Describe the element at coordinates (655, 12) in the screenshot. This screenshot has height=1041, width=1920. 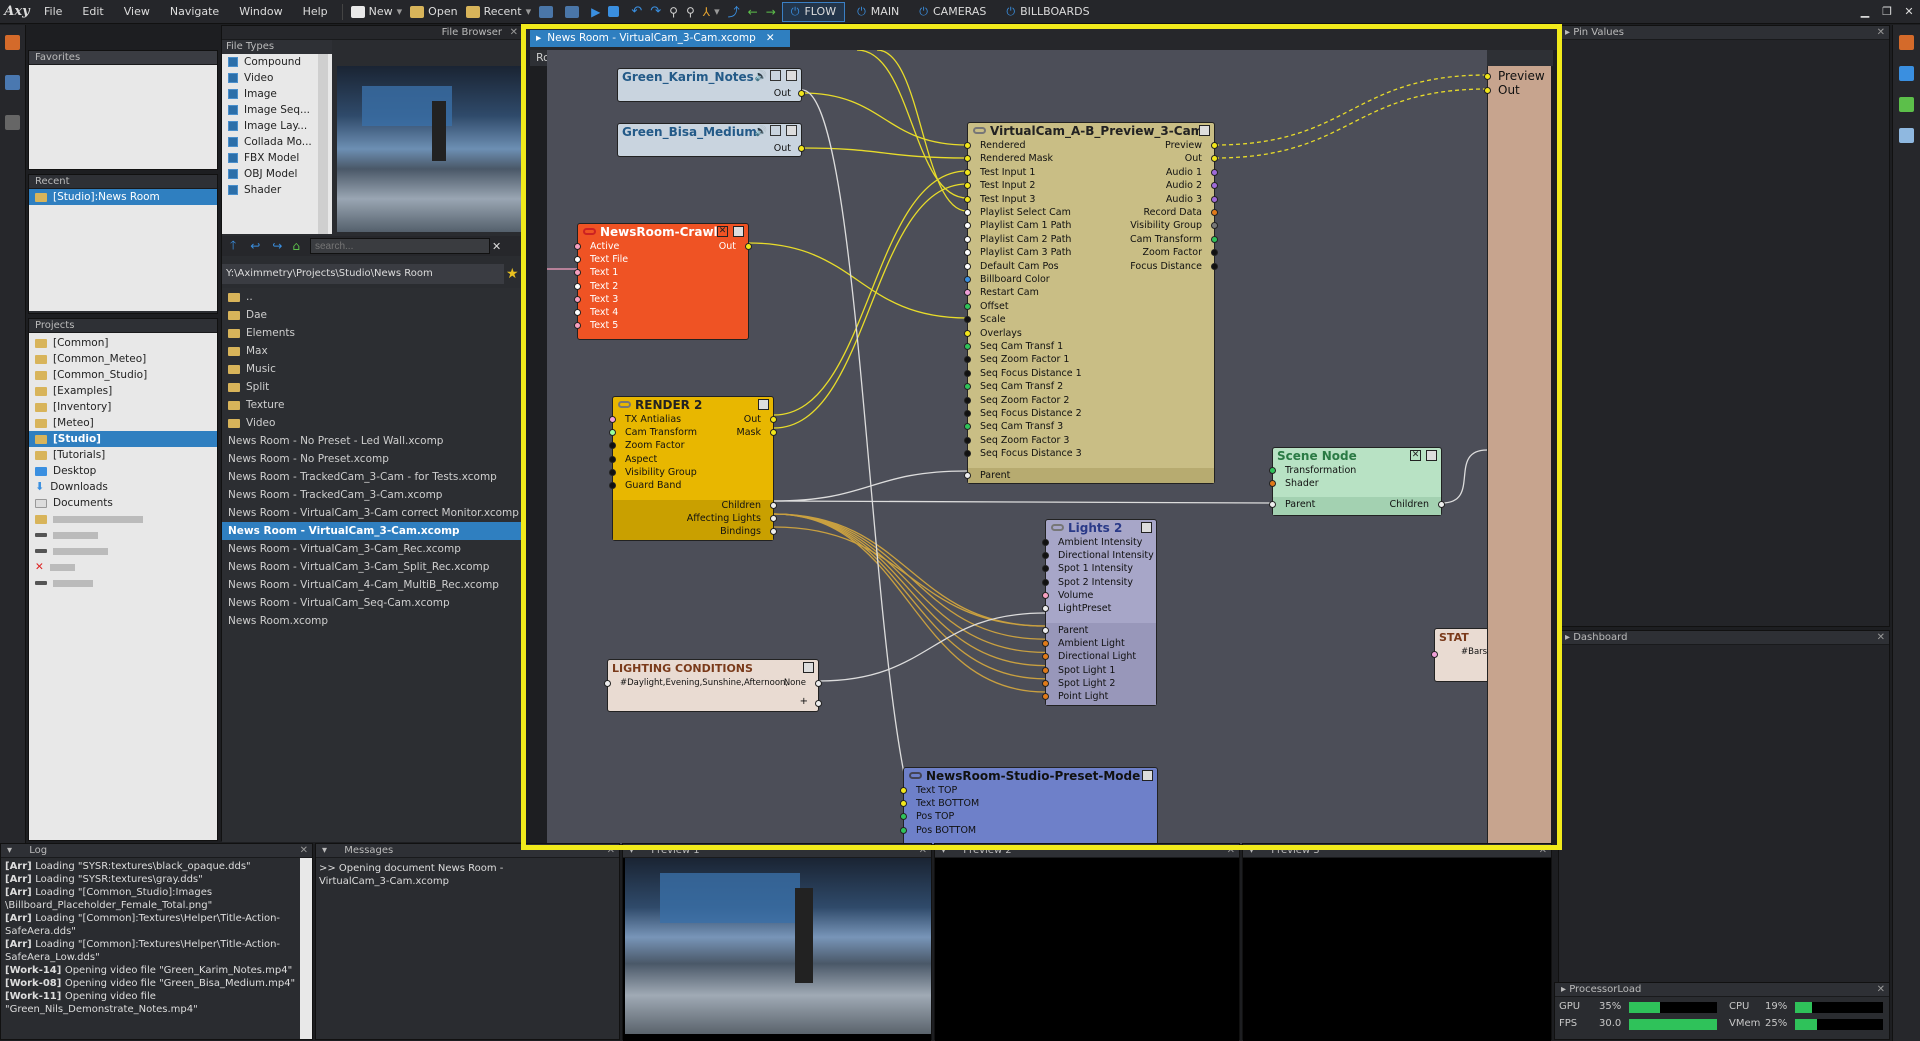
I see `redo-button: ↷` at that location.